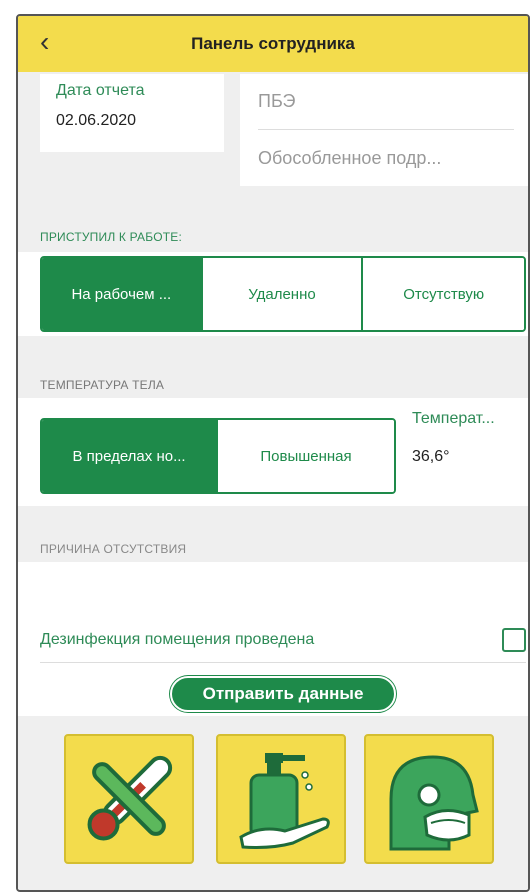 The image size is (532, 894). What do you see at coordinates (306, 456) in the screenshot?
I see `temp-option-high: Повышенная` at bounding box center [306, 456].